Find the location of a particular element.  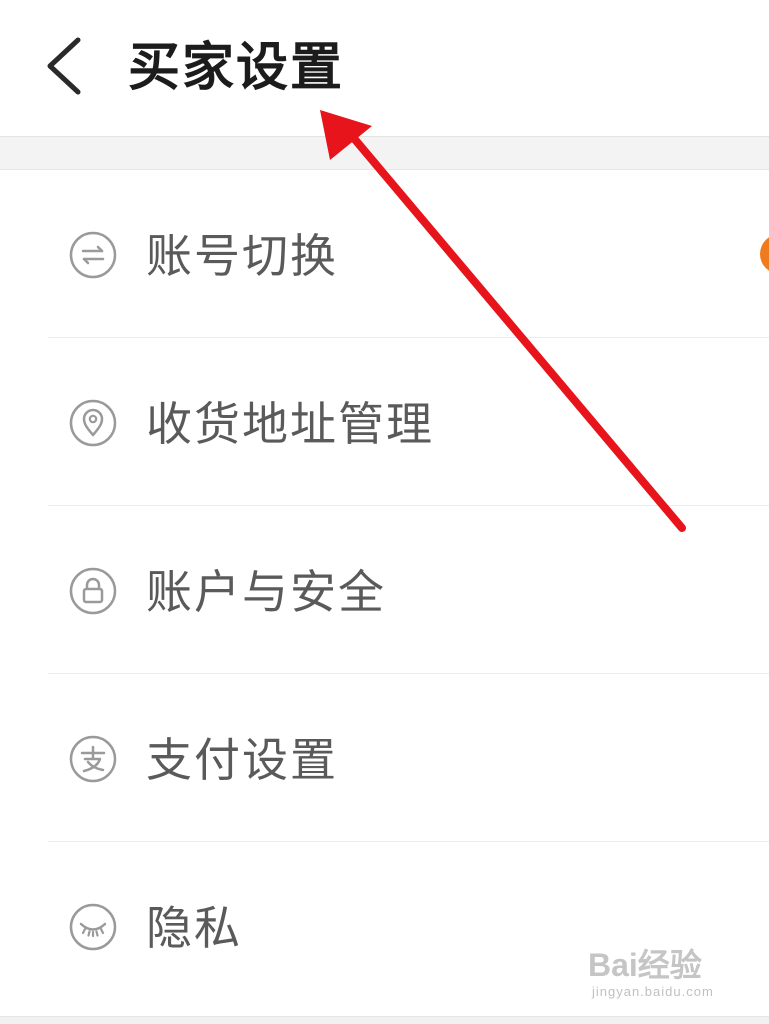

settings-item-label: 隐私 is located at coordinates (194, 928).